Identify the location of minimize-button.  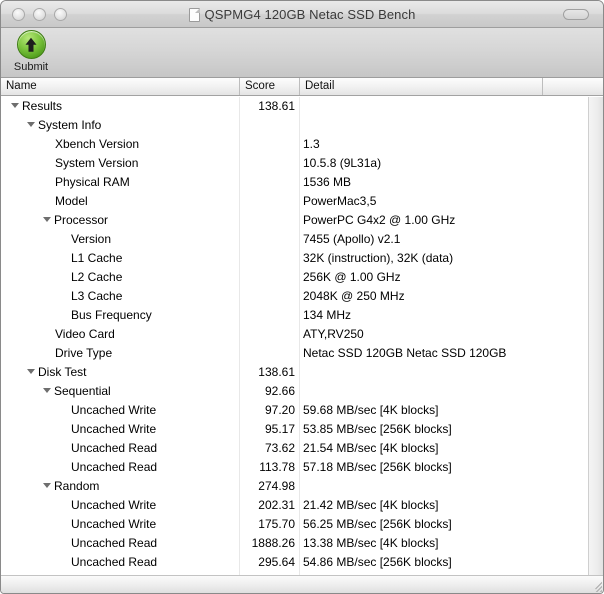
(39, 14).